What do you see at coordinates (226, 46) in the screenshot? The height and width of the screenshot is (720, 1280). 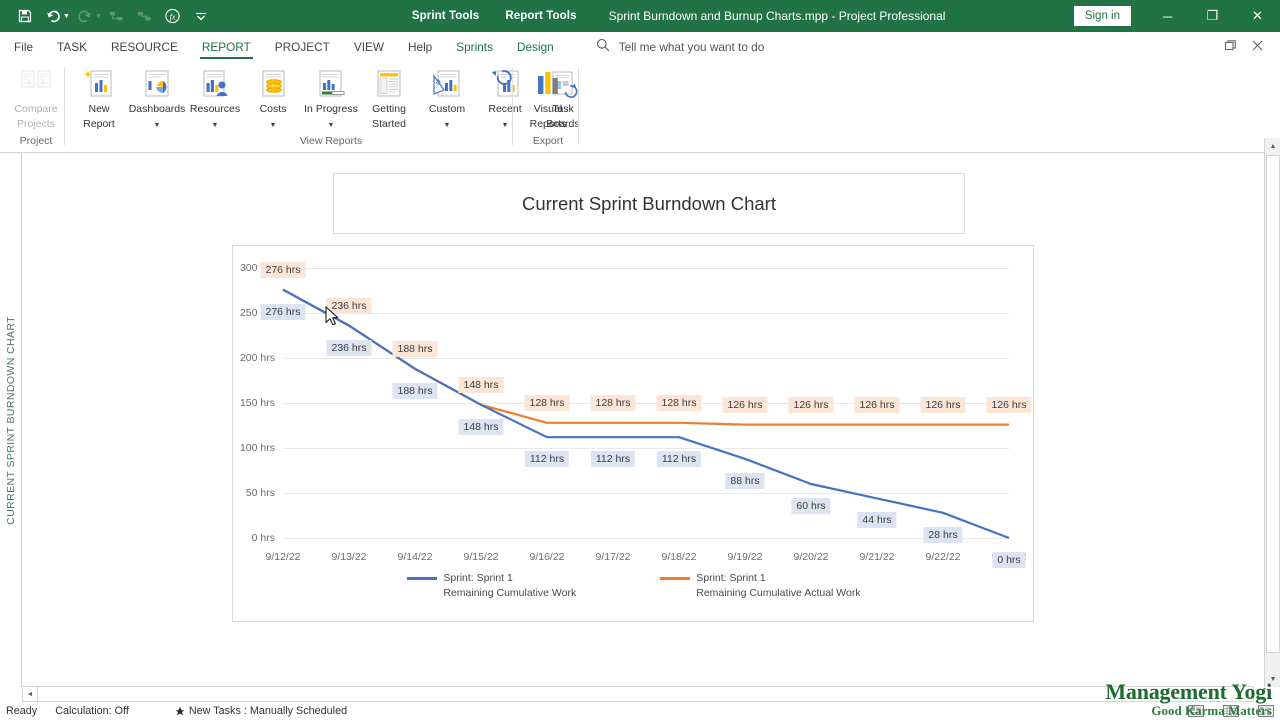 I see `ribbon-tab-report: REPORT` at bounding box center [226, 46].